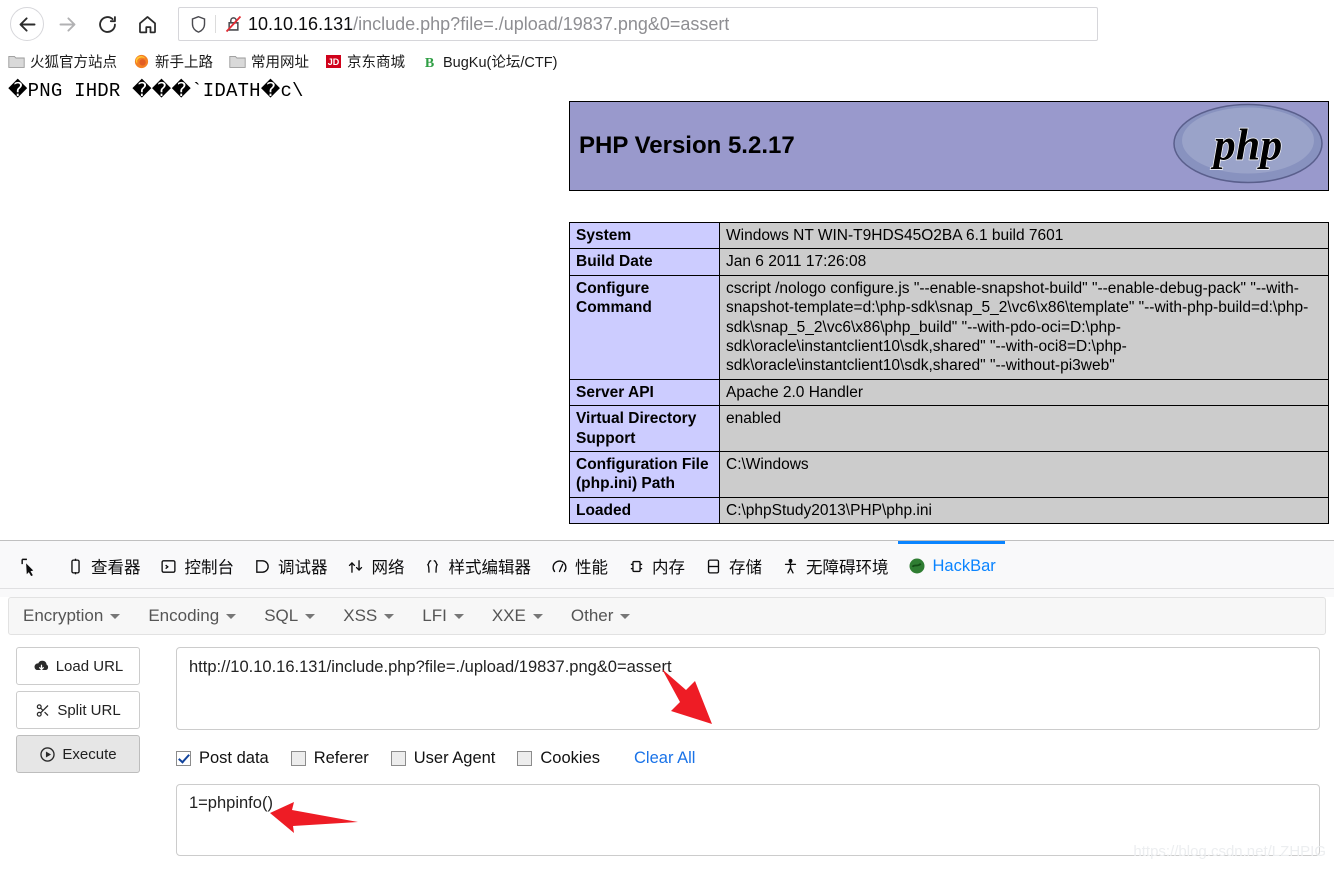  I want to click on bookmark-label: 火狐官方站点, so click(73, 61).